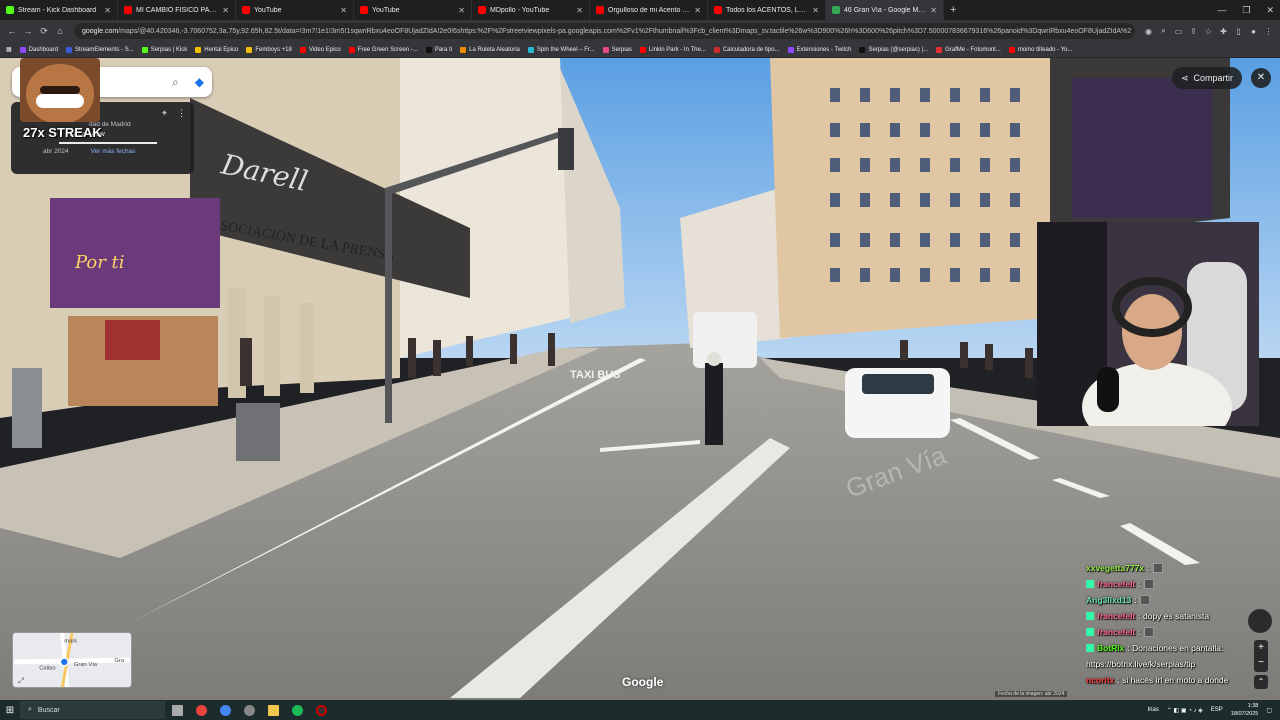 This screenshot has width=1280, height=720. I want to click on zoom-in-icon: +, so click(1261, 647).